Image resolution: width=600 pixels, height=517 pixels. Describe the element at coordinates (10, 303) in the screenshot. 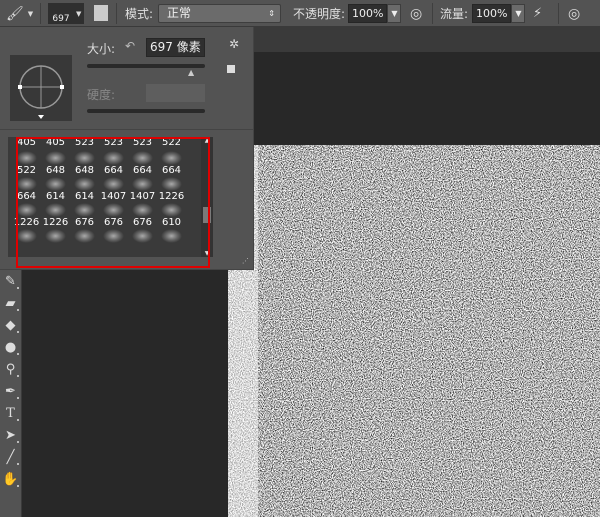

I see `eraser-tool-icon: ▰` at that location.